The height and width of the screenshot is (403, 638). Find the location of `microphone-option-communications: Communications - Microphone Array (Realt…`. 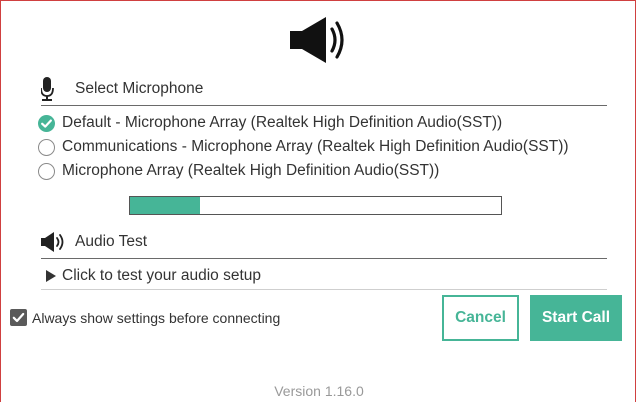

microphone-option-communications: Communications - Microphone Array (Realt… is located at coordinates (303, 147).